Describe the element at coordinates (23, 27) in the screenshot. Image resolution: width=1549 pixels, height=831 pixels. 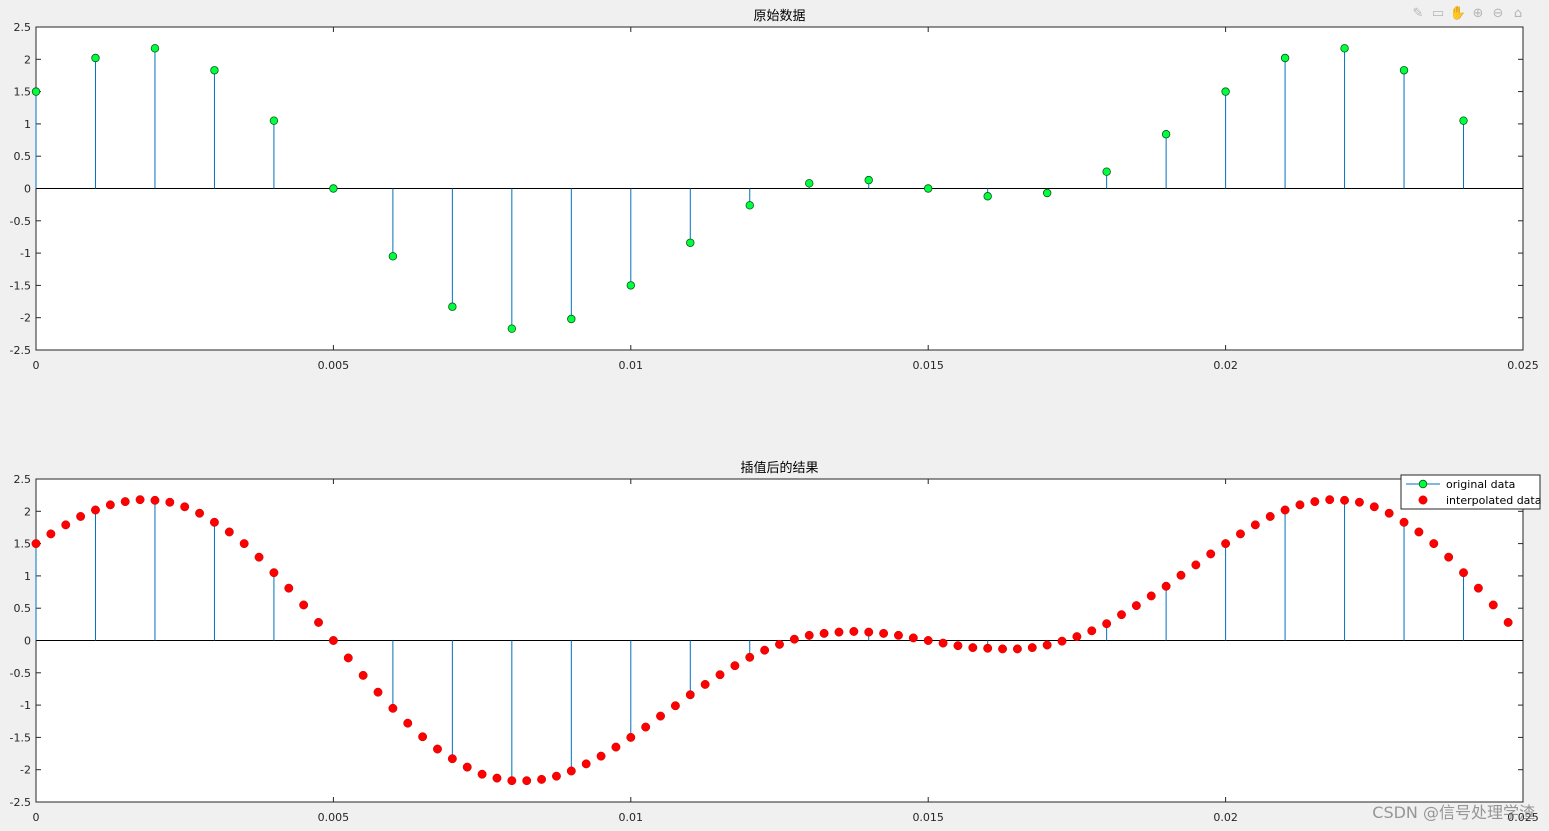
I see `y-tick-label: 2.5` at that location.